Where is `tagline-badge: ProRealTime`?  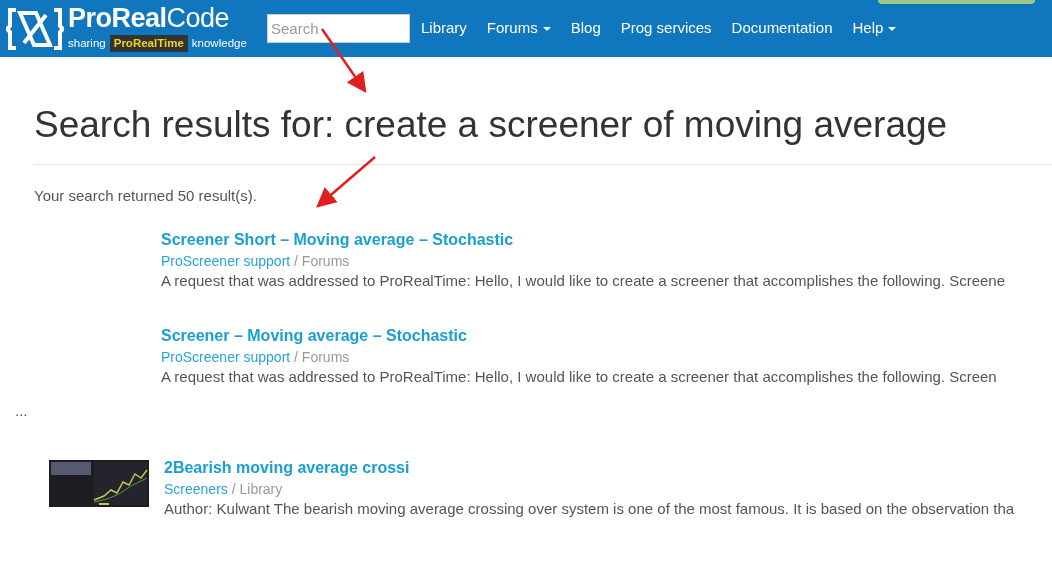 tagline-badge: ProRealTime is located at coordinates (148, 43).